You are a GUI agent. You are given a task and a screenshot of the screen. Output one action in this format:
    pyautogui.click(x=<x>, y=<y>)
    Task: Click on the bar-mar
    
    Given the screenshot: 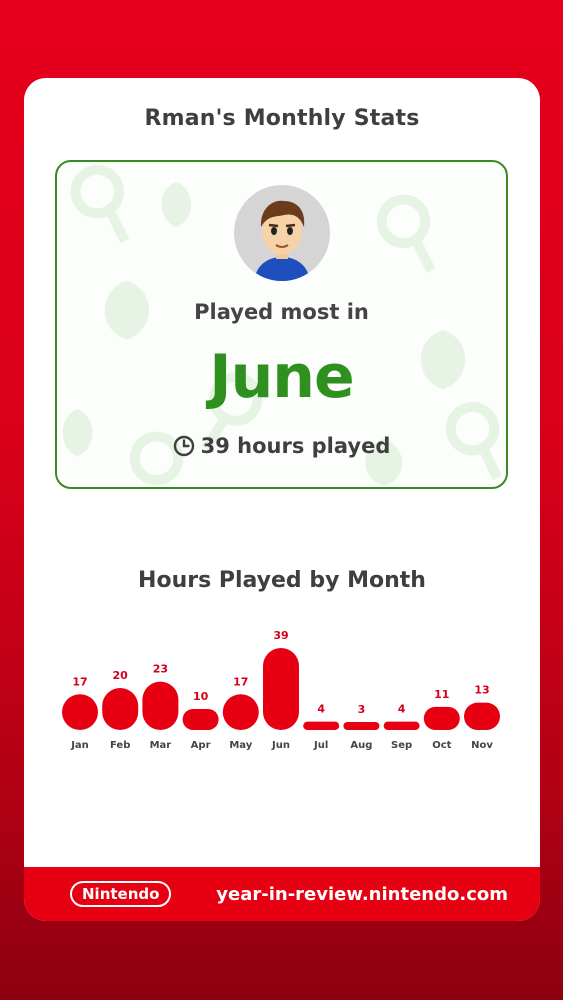 What is the action you would take?
    pyautogui.click(x=160, y=705)
    